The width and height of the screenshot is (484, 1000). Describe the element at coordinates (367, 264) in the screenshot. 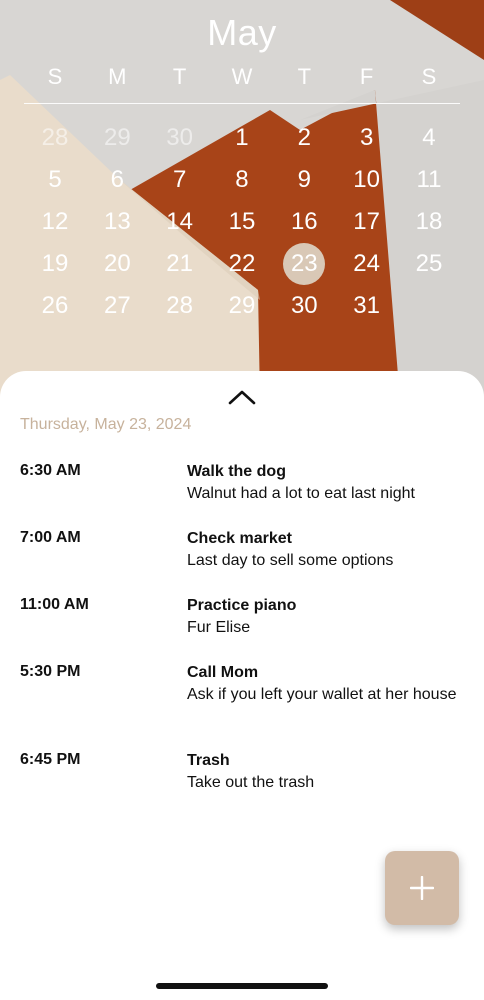

I see `day-cell: 24` at that location.